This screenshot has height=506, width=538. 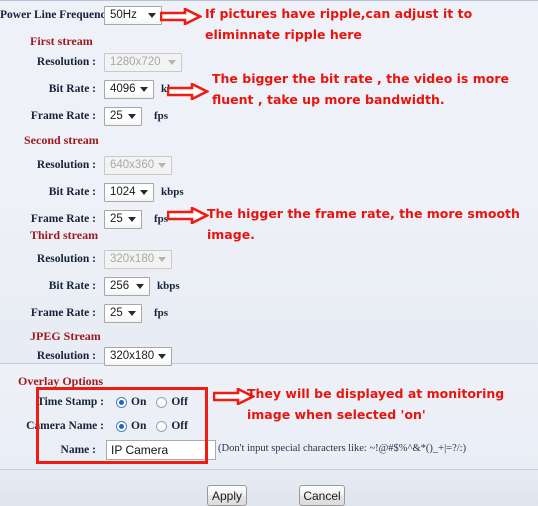 What do you see at coordinates (161, 313) in the screenshot?
I see `third-stream-framerate-unit: fps` at bounding box center [161, 313].